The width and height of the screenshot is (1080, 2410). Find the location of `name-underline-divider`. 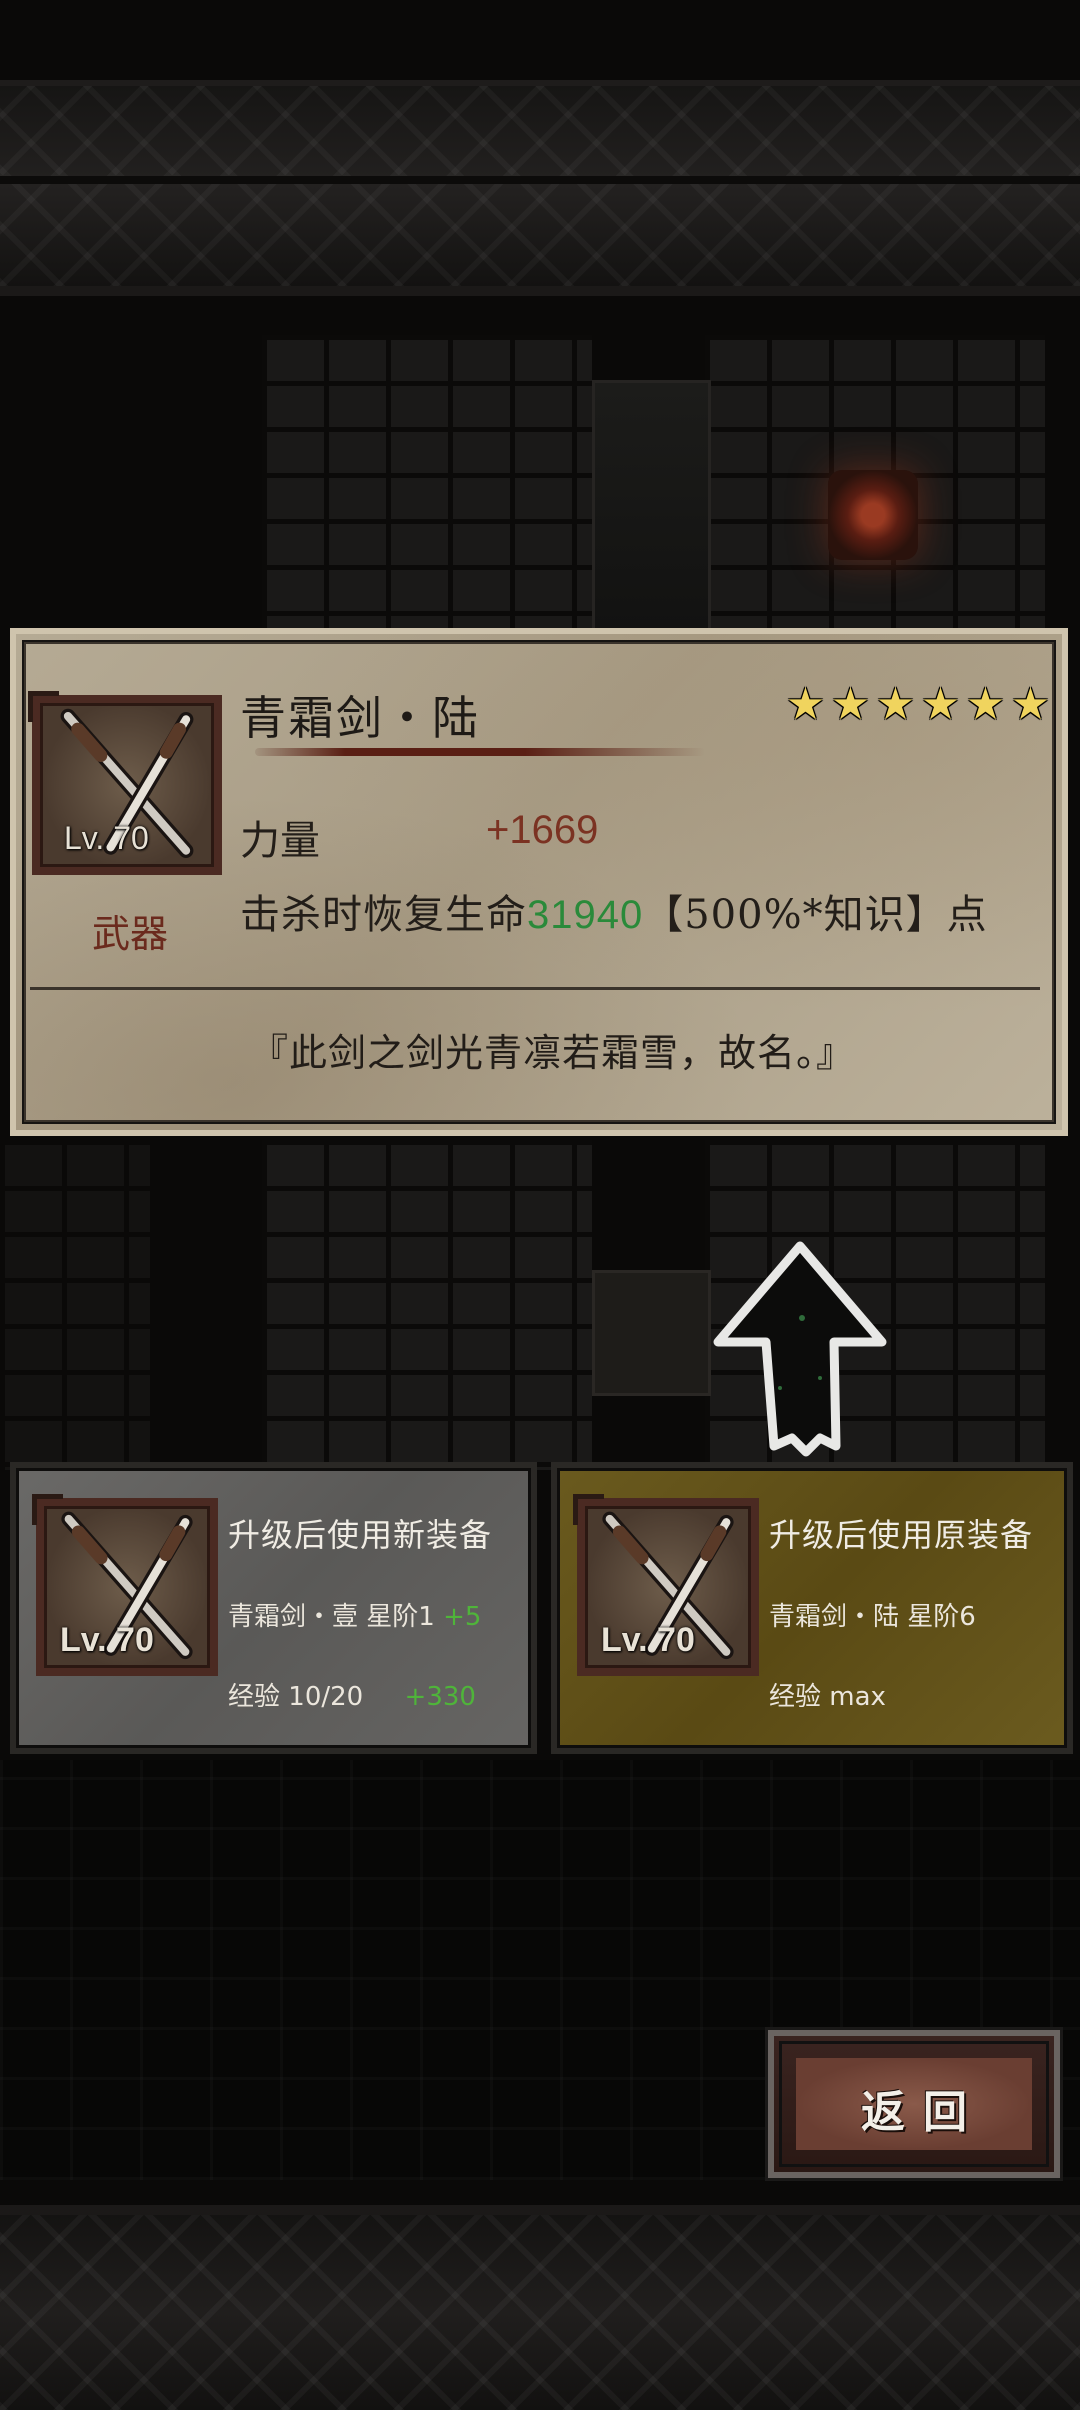

name-underline-divider is located at coordinates (480, 752).